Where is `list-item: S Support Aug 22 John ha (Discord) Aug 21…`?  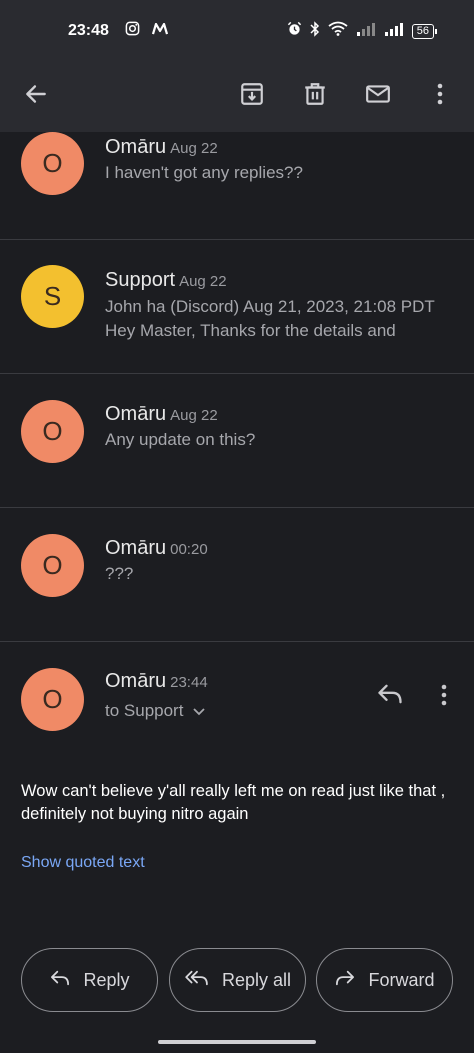 list-item: S Support Aug 22 John ha (Discord) Aug 21… is located at coordinates (237, 307).